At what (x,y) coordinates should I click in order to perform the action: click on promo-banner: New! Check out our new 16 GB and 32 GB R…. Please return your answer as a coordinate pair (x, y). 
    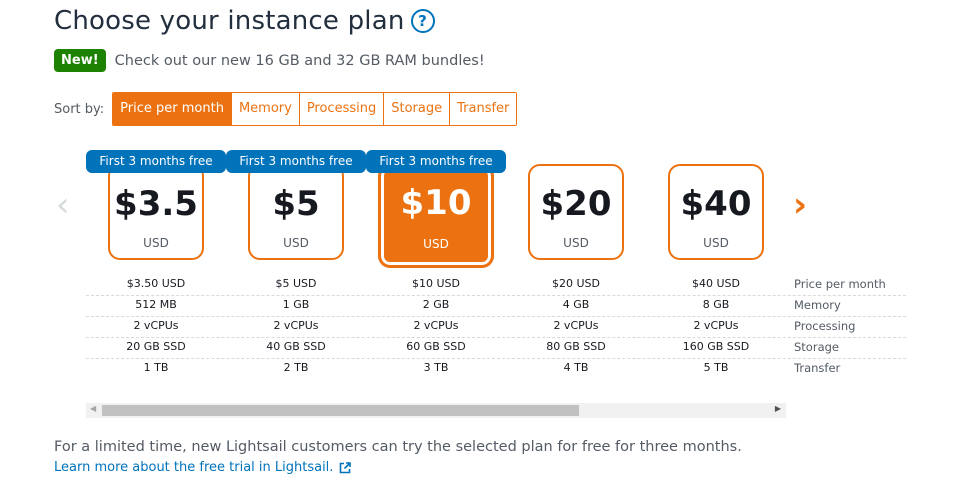
    Looking at the image, I should click on (269, 60).